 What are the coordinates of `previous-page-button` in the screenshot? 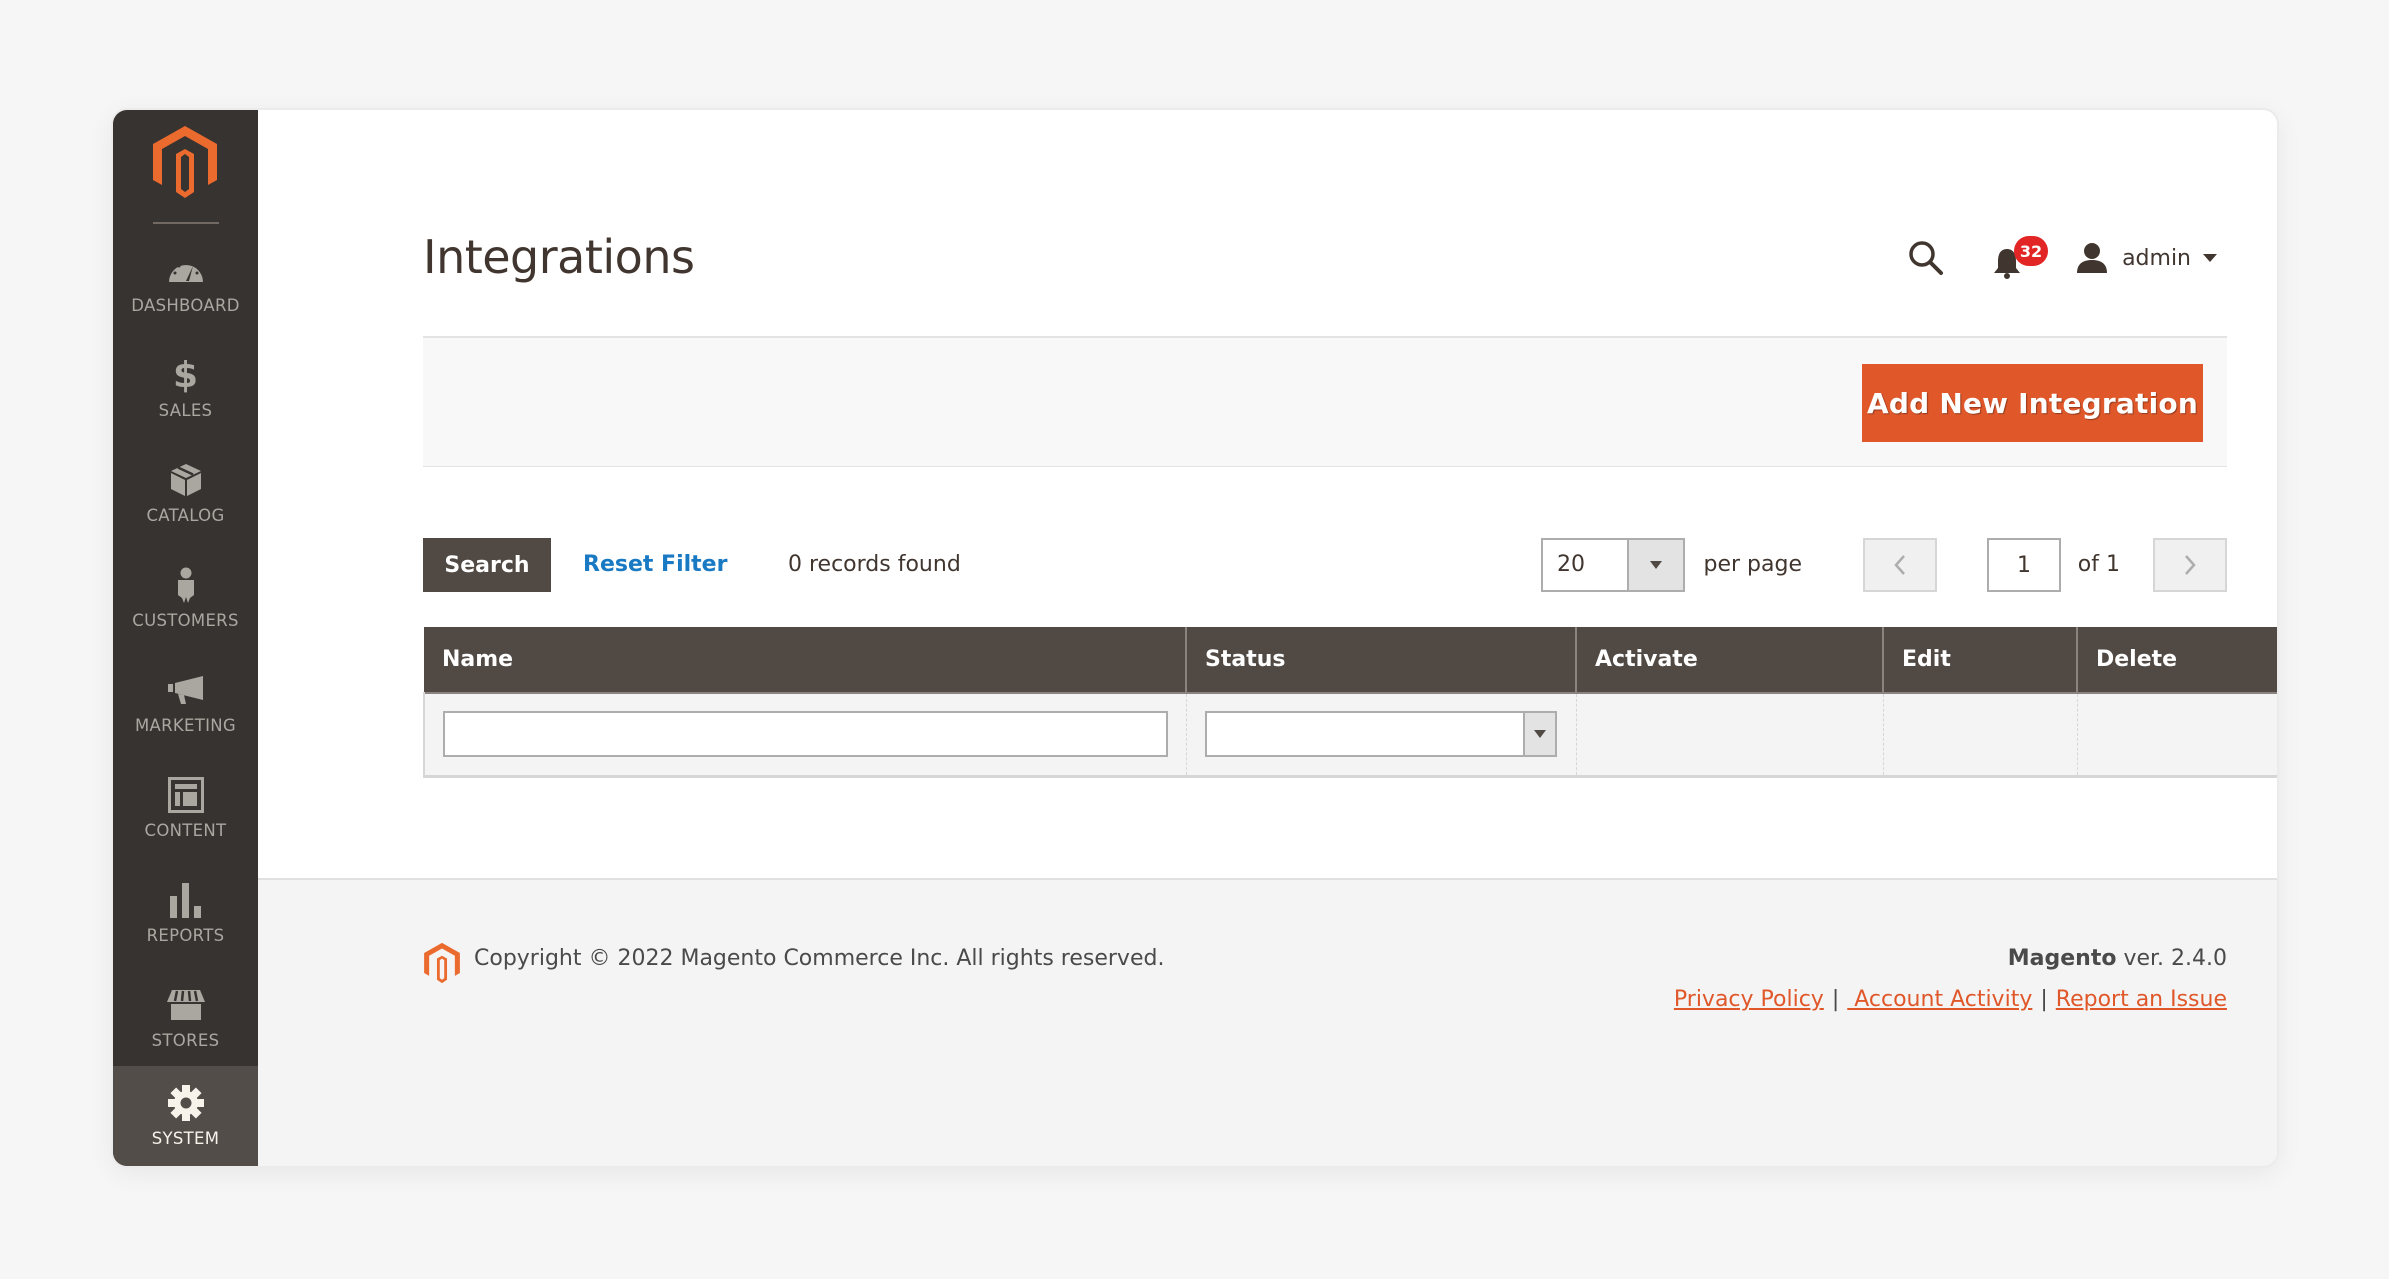 It's located at (1900, 565).